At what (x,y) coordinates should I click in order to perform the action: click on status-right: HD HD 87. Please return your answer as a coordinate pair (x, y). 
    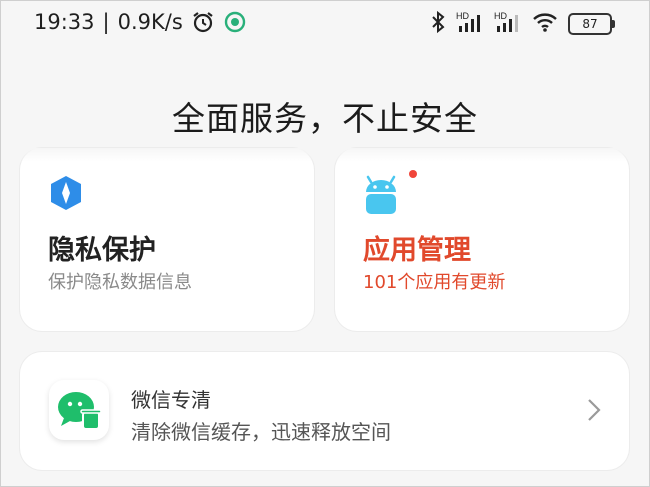
    Looking at the image, I should click on (522, 24).